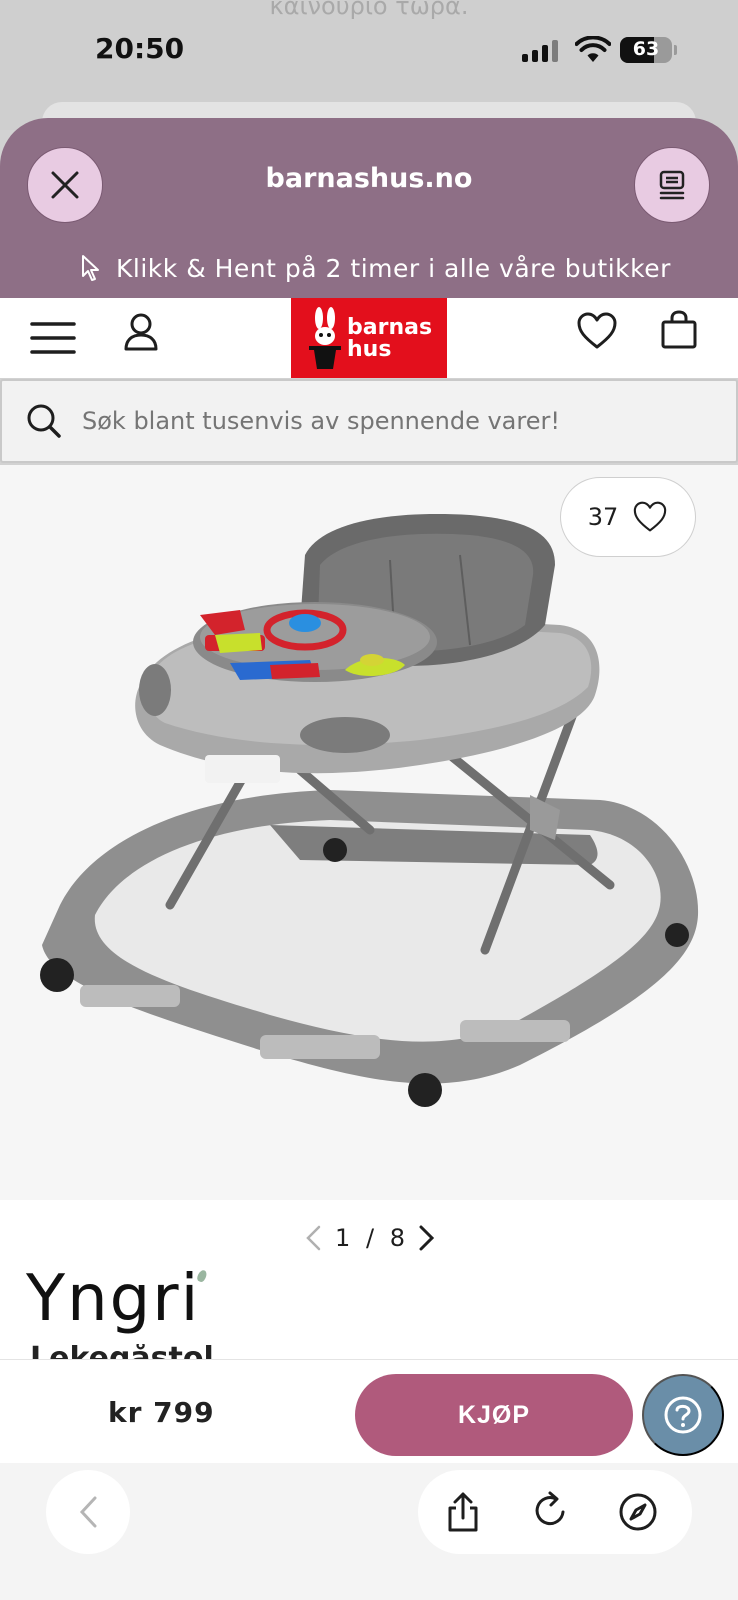 The width and height of the screenshot is (738, 1600). I want to click on back-button, so click(88, 1512).